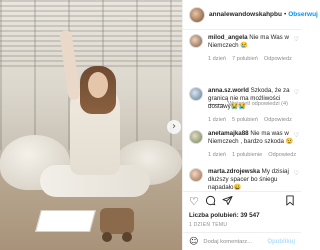 This screenshot has height=250, width=320. Describe the element at coordinates (228, 90) in the screenshot. I see `commenter-username: anna.sz.world` at that location.